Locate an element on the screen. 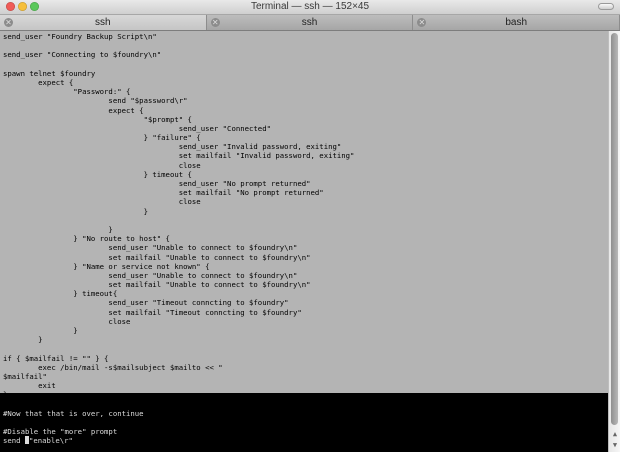 This screenshot has height=452, width=620. tab-ssh-1: ✕ ssh is located at coordinates (103, 22).